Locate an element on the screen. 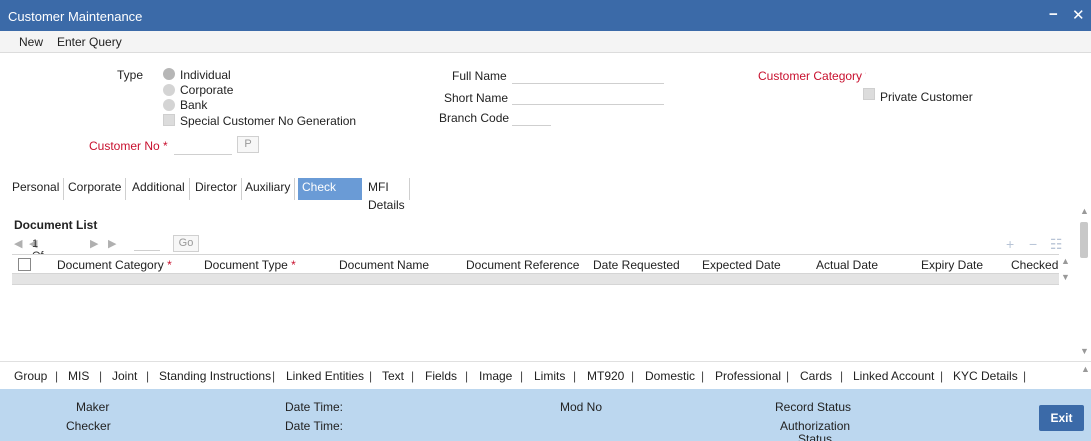  link-text: Text is located at coordinates (393, 376).